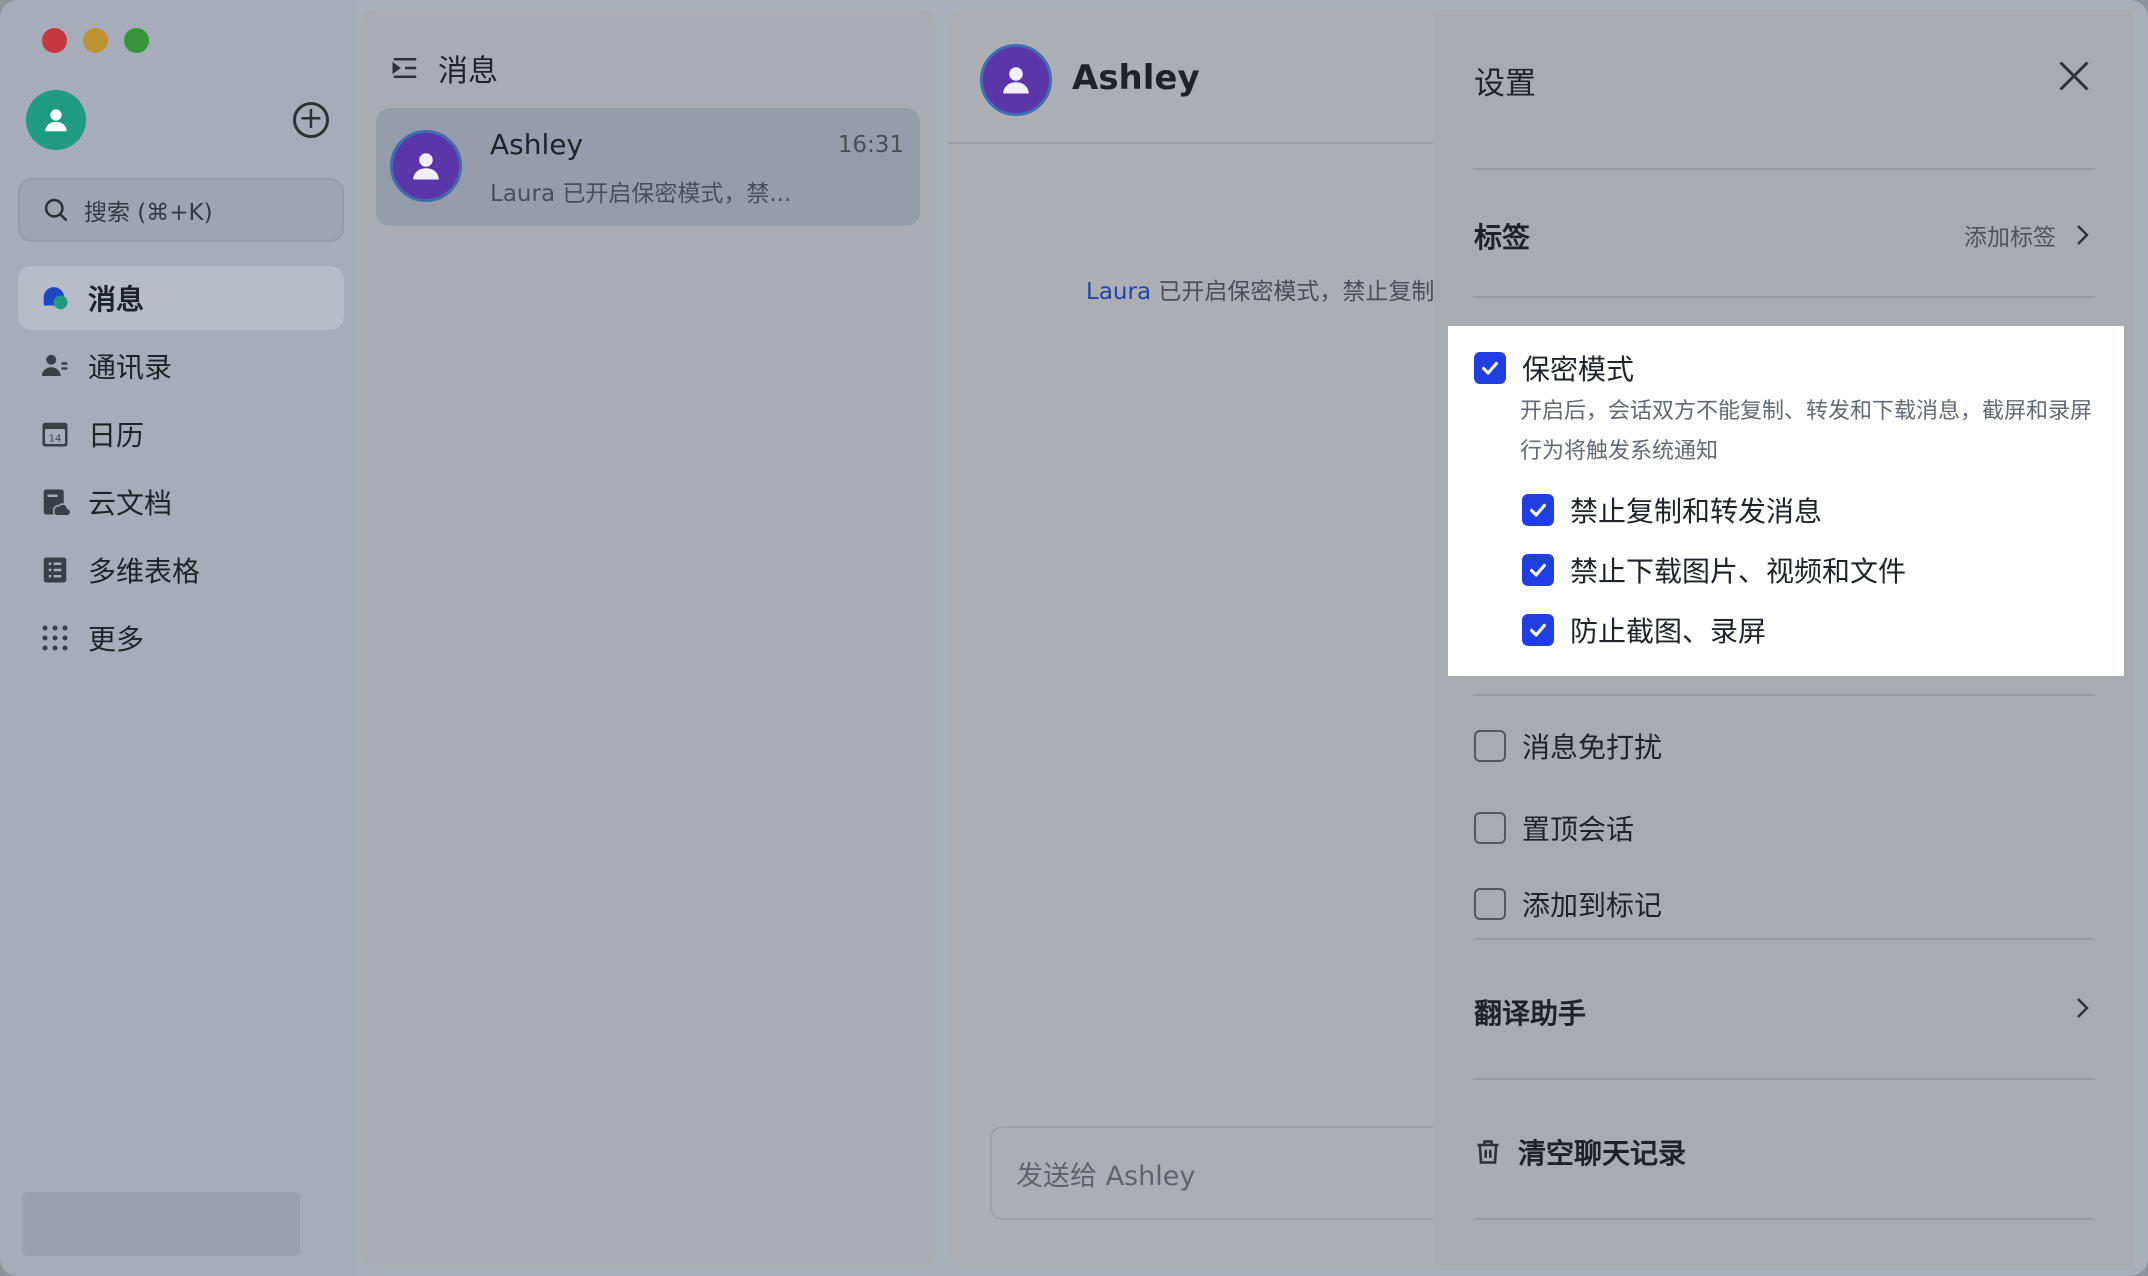 Image resolution: width=2148 pixels, height=1276 pixels. What do you see at coordinates (1505, 84) in the screenshot?
I see `settings-title: 设置` at bounding box center [1505, 84].